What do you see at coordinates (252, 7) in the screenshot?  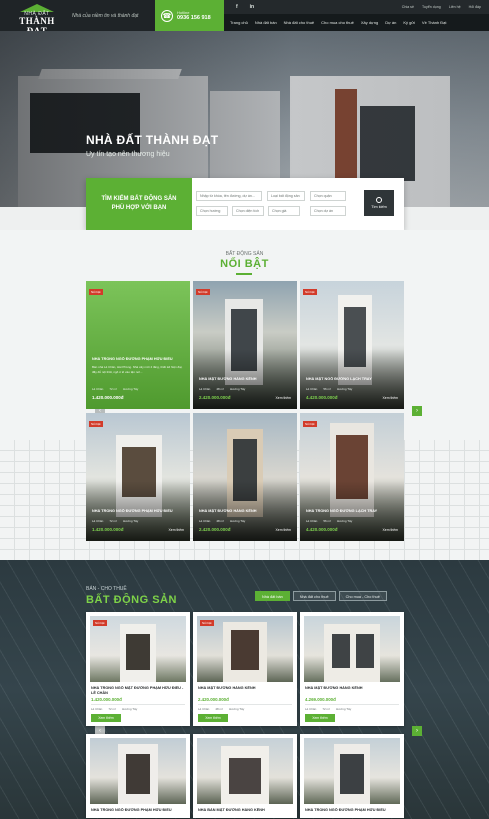 I see `linkedin-icon: in` at bounding box center [252, 7].